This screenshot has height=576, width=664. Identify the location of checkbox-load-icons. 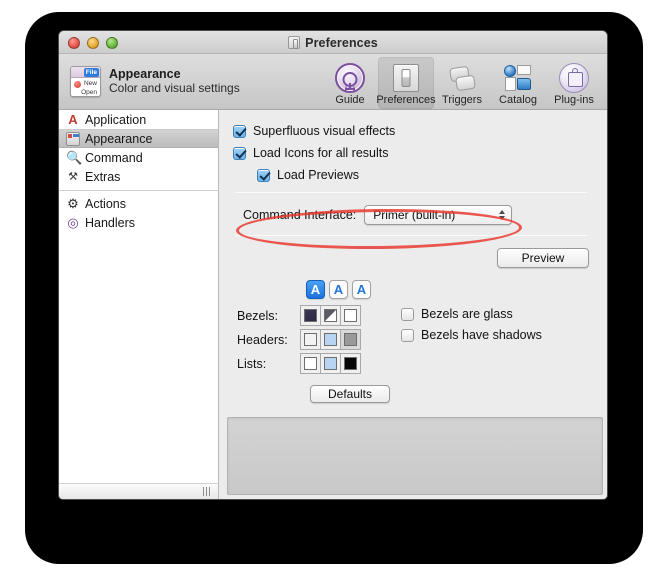
(239, 153).